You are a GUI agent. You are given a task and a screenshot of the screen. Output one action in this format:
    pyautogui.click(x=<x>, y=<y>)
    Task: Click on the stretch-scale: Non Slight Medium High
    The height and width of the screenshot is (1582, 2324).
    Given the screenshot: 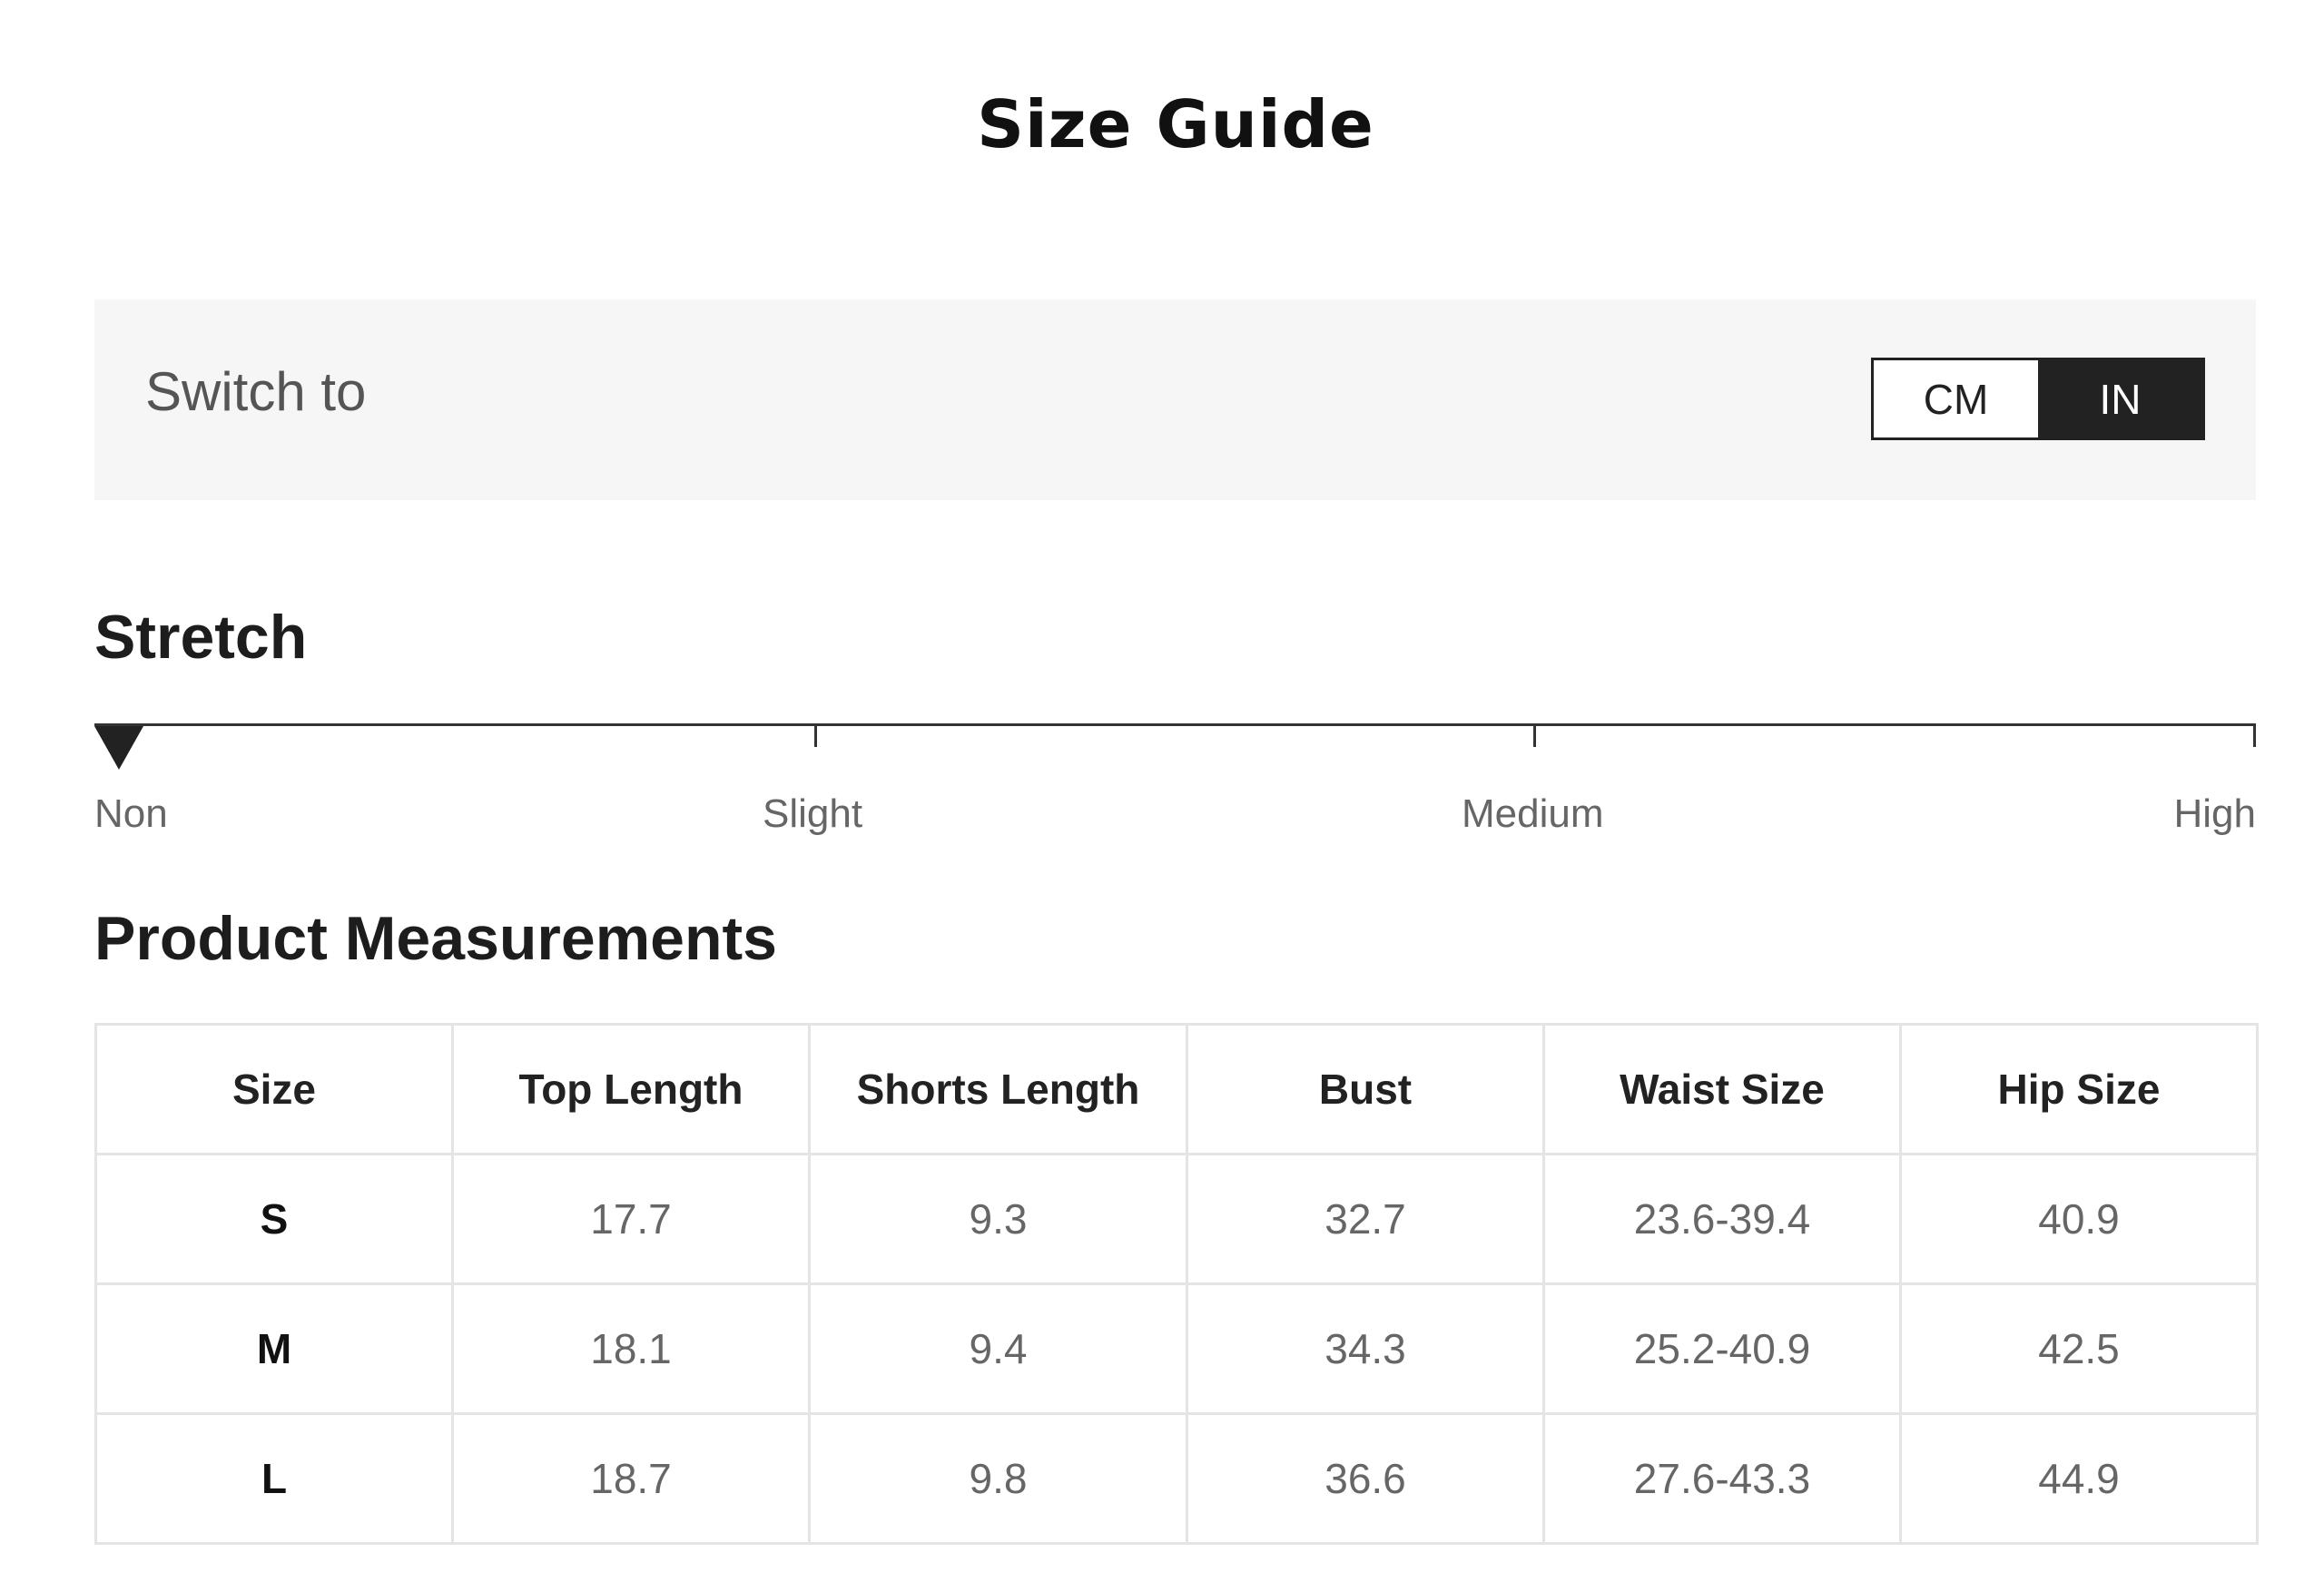 What is the action you would take?
    pyautogui.click(x=1175, y=782)
    